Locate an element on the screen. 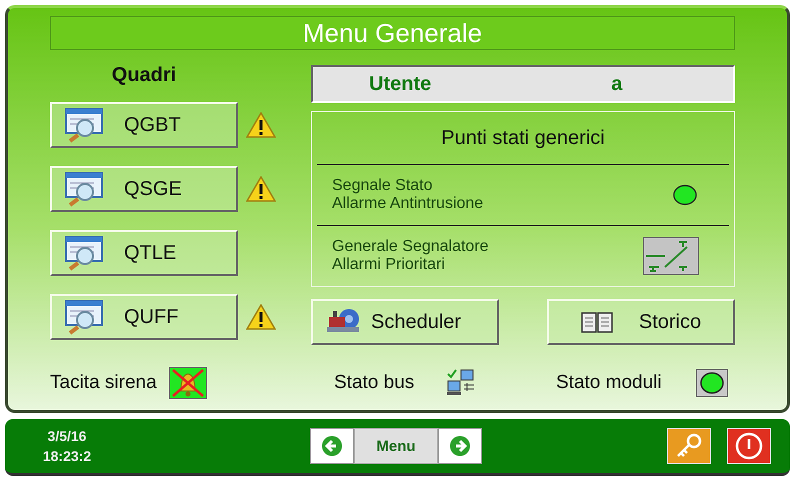 The height and width of the screenshot is (500, 800). status-text: Stato bus is located at coordinates (374, 383).